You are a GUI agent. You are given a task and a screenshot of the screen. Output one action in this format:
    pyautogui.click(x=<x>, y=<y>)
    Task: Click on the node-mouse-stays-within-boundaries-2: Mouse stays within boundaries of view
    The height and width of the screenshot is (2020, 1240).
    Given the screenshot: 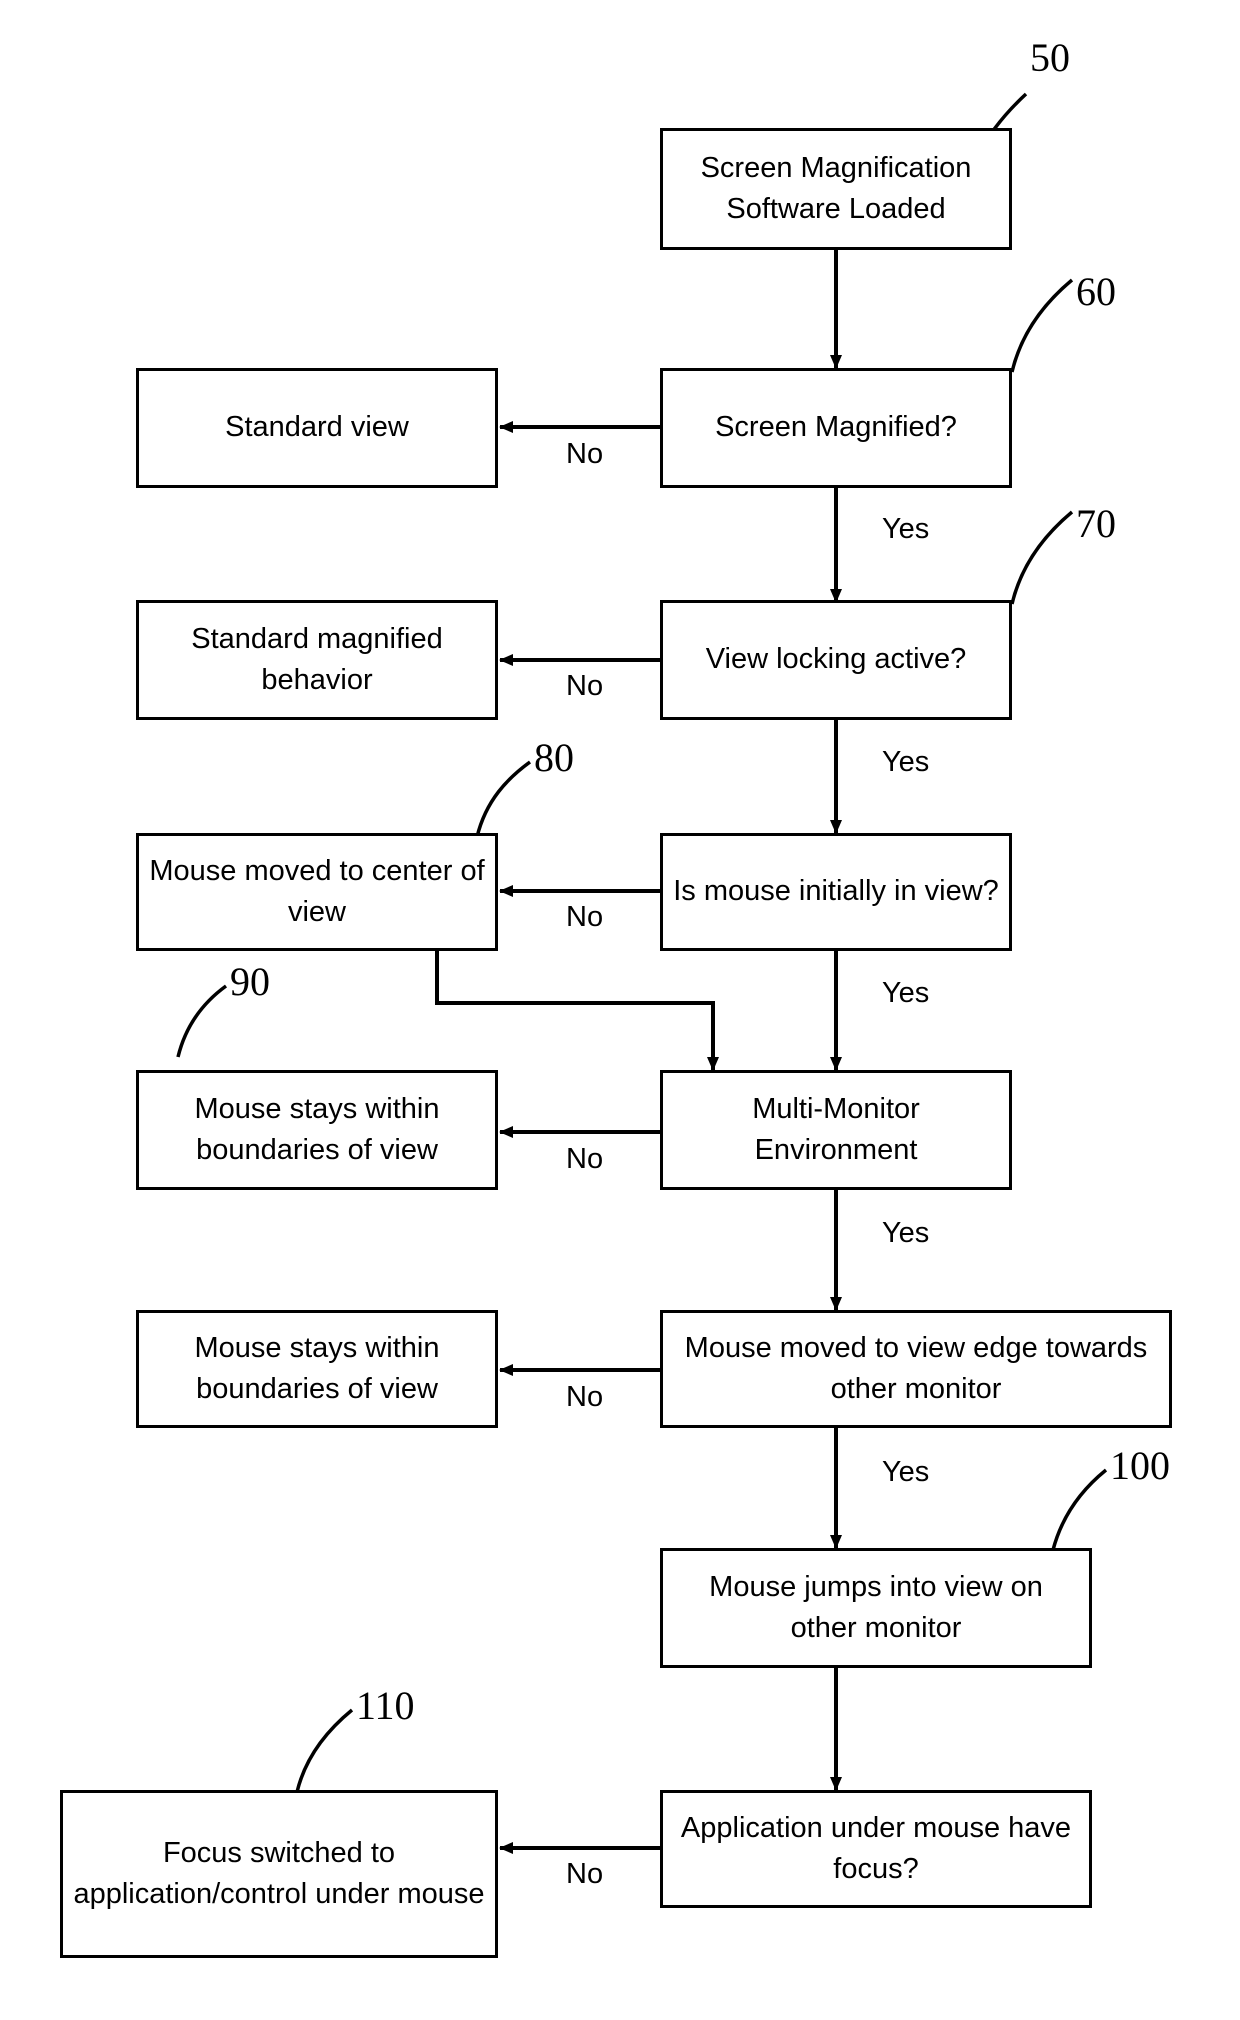 What is the action you would take?
    pyautogui.click(x=317, y=1369)
    